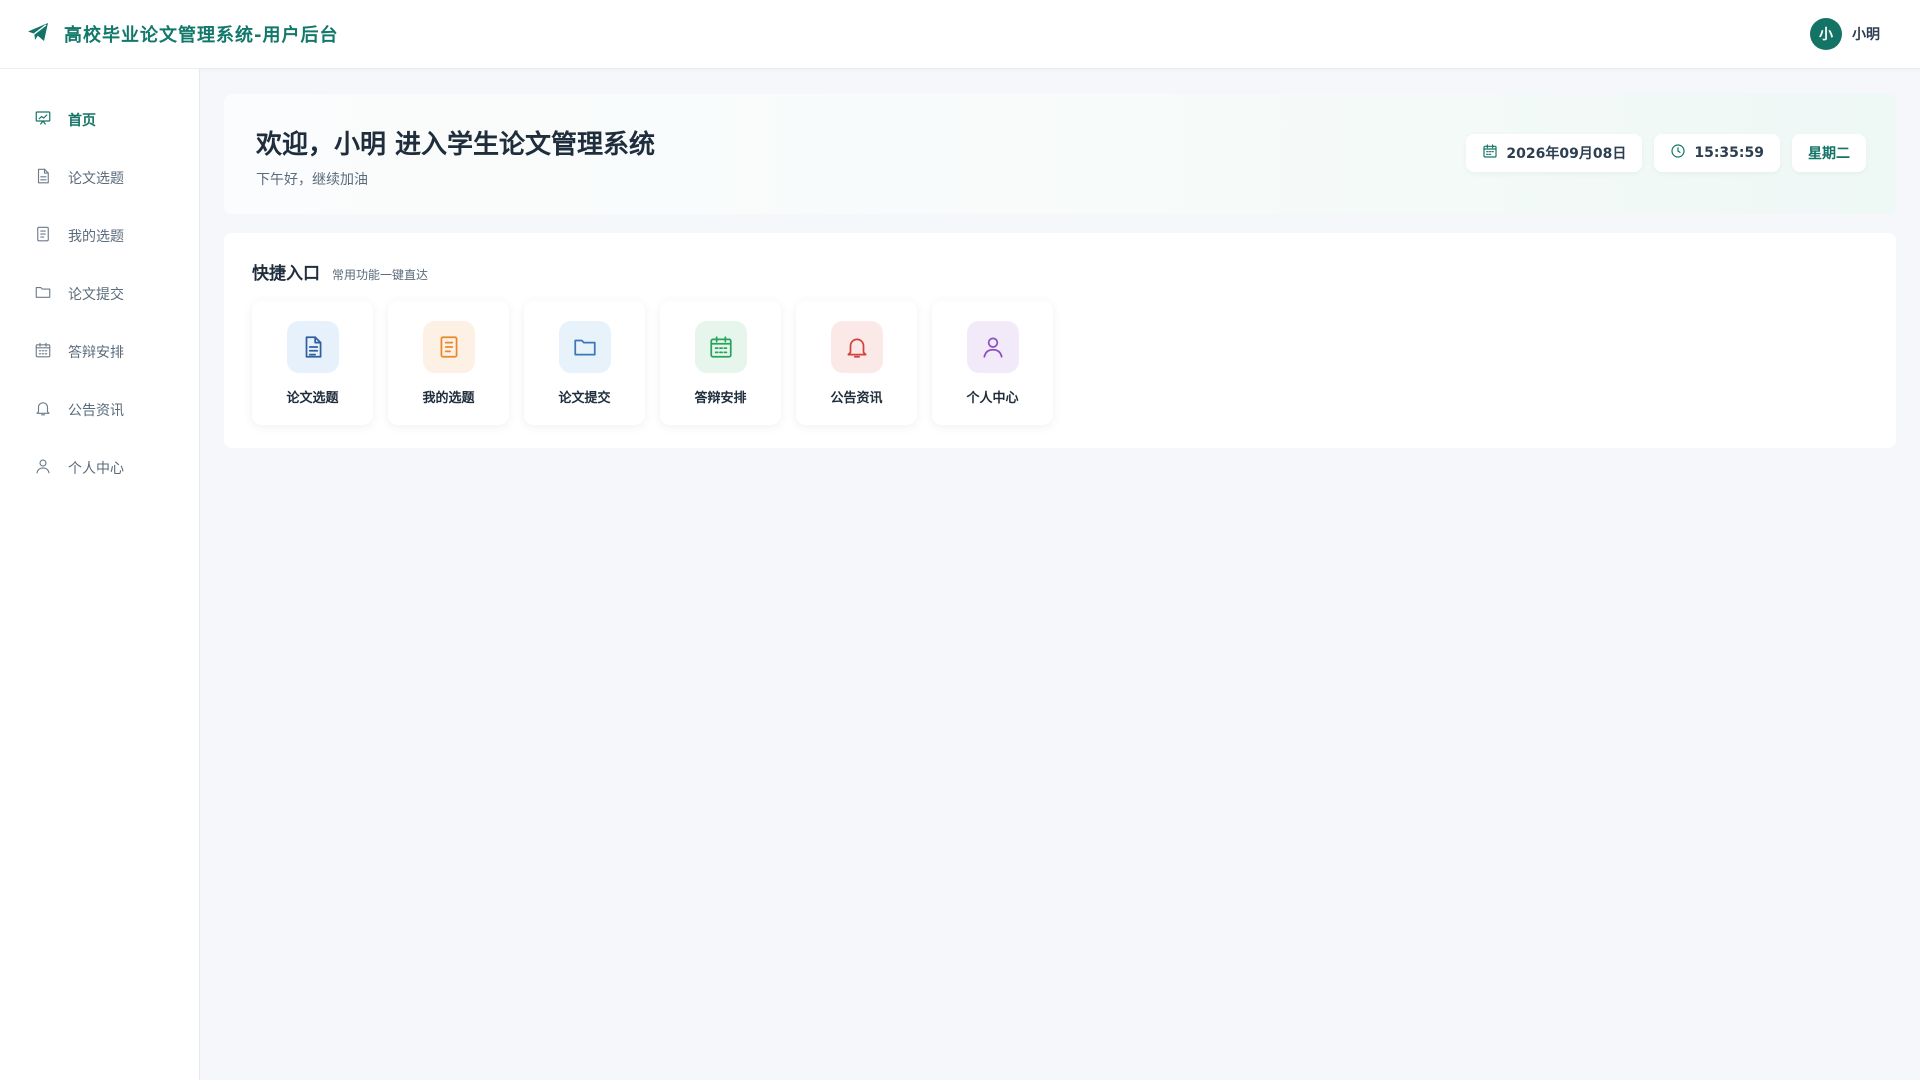 The image size is (1920, 1080). What do you see at coordinates (1729, 153) in the screenshot?
I see `time-text: 15:35:59` at bounding box center [1729, 153].